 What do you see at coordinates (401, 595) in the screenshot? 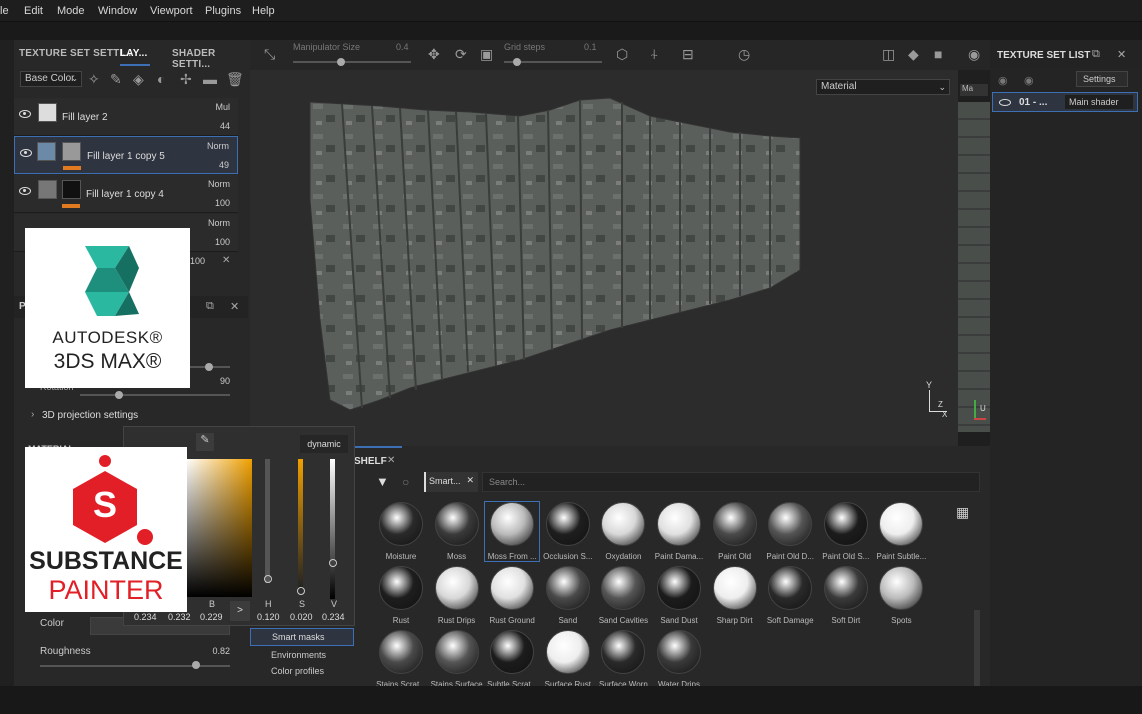
I see `shelf-item: Rust` at bounding box center [401, 595].